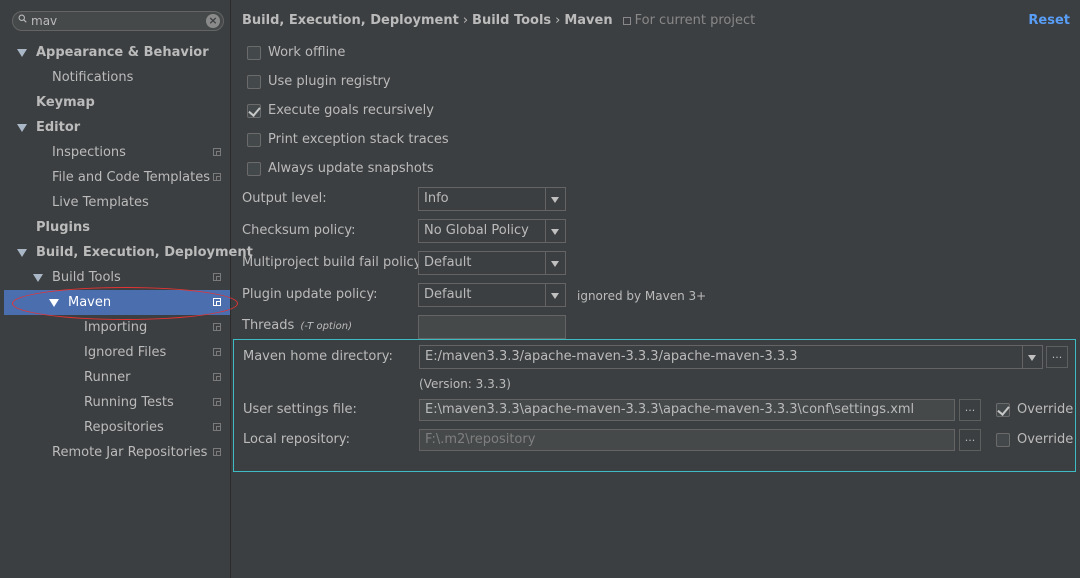 Image resolution: width=1080 pixels, height=578 pixels. What do you see at coordinates (117, 302) in the screenshot?
I see `tree-item-maven: Maven` at bounding box center [117, 302].